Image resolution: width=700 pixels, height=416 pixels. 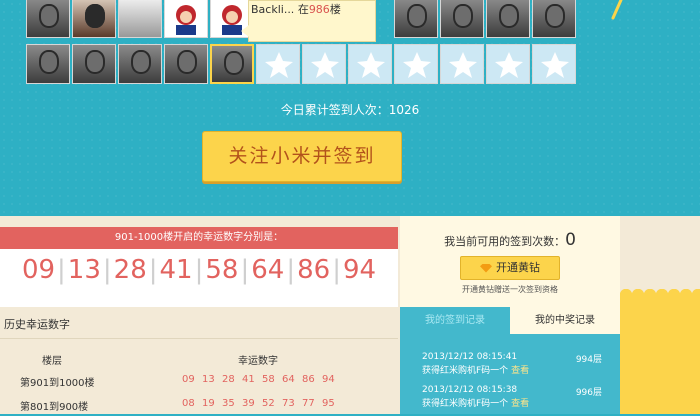 What do you see at coordinates (510, 289) in the screenshot?
I see `open-note: 开通黄钻赠送一次签到资格` at bounding box center [510, 289].